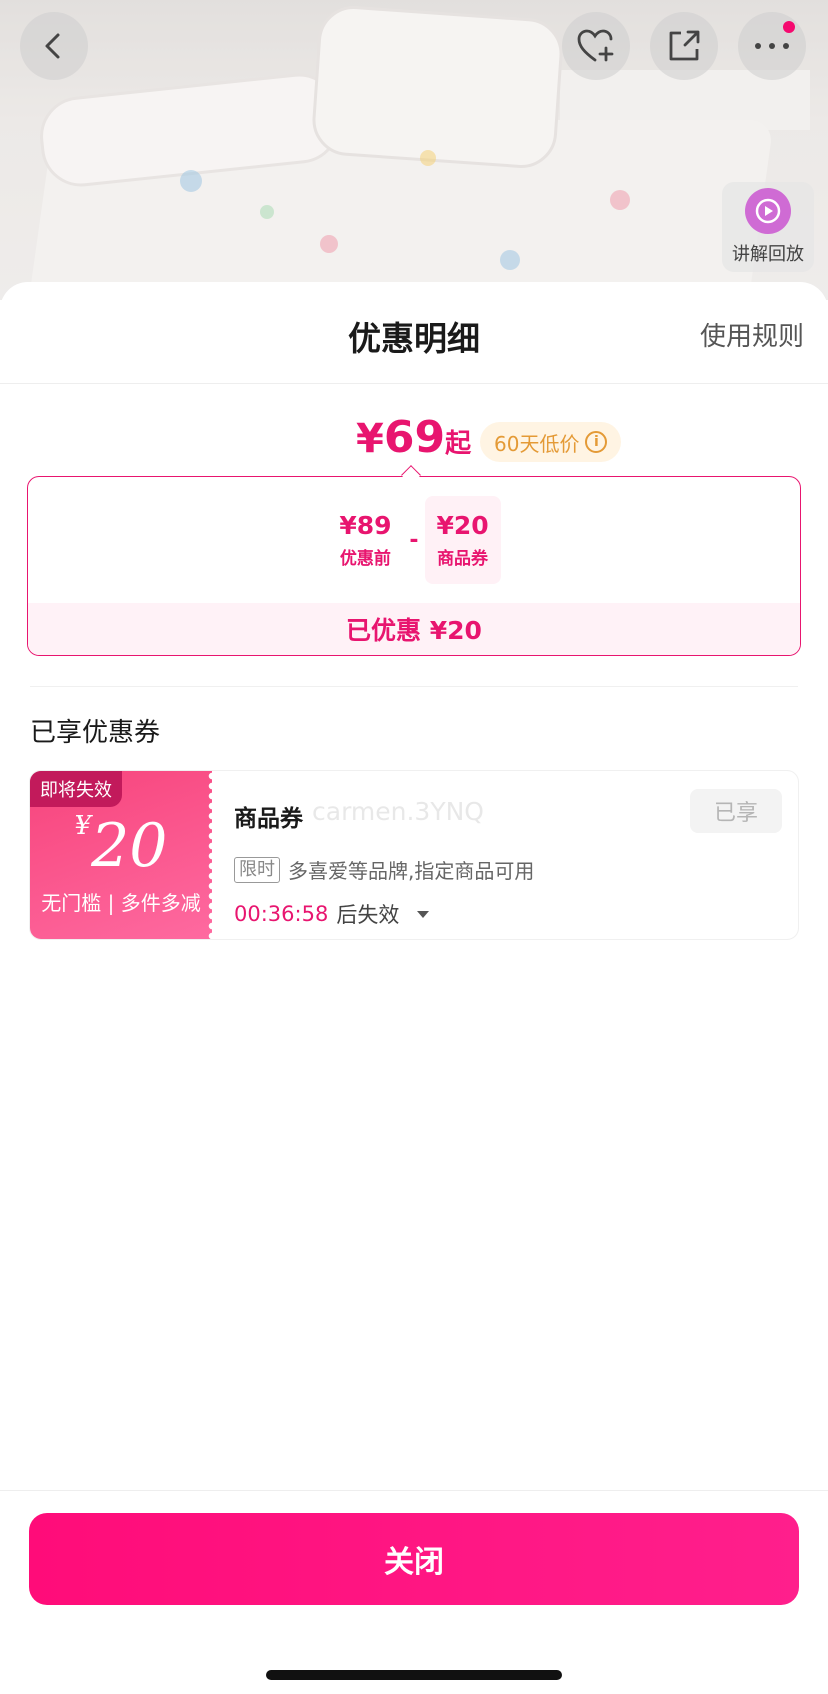  What do you see at coordinates (365, 559) in the screenshot?
I see `original-price-label: 优惠前` at bounding box center [365, 559].